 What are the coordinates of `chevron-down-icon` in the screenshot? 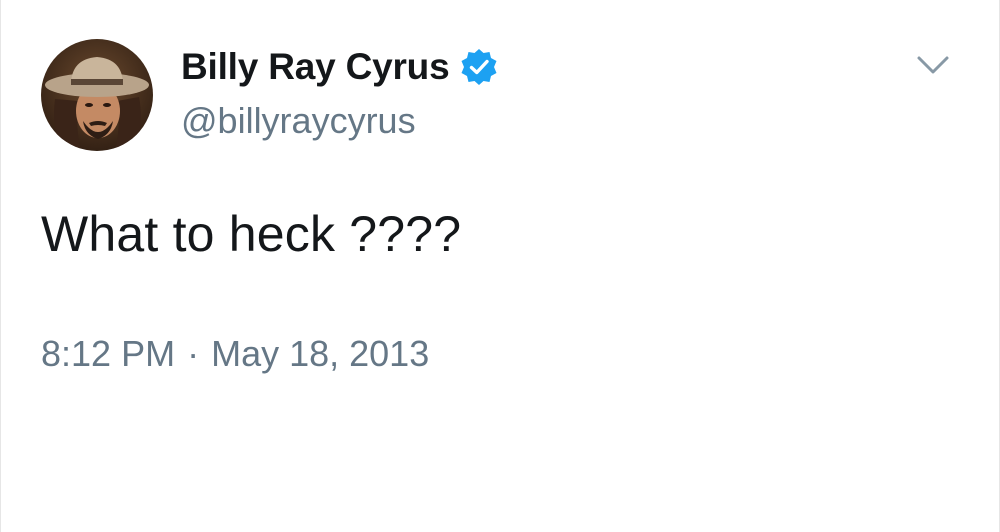 It's located at (933, 65).